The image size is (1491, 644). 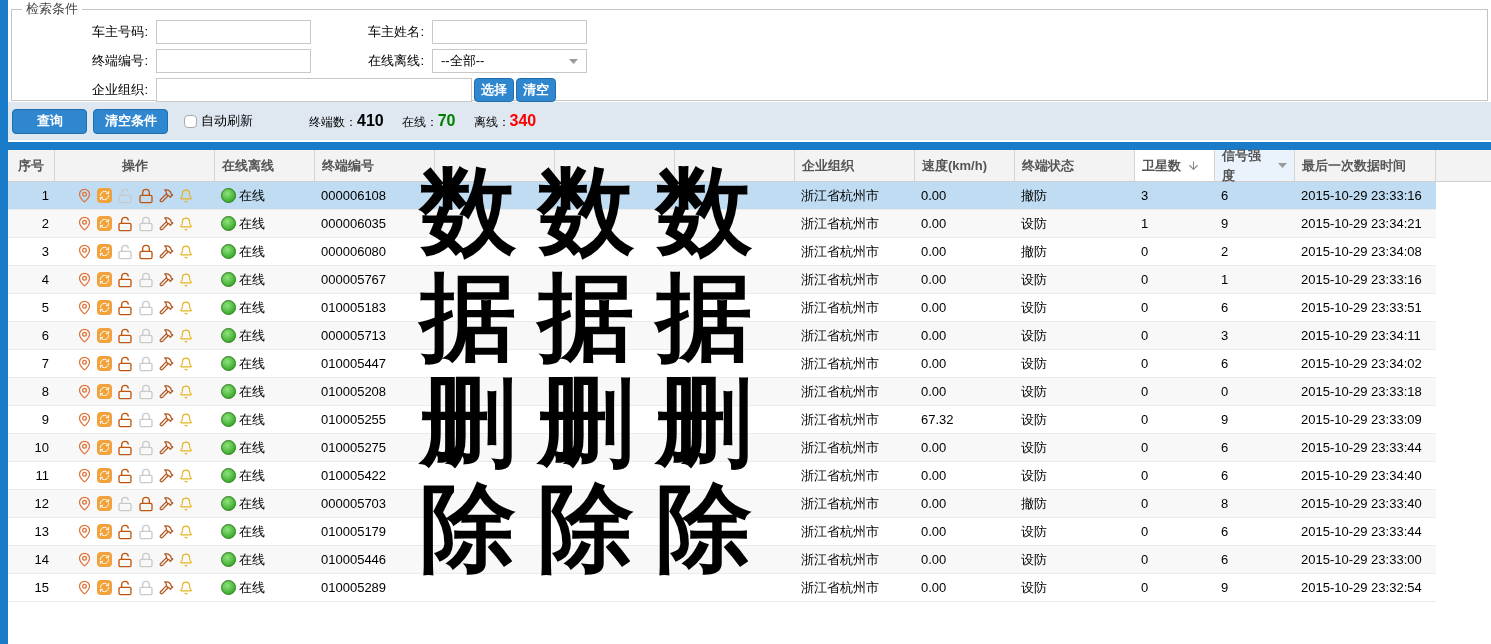 What do you see at coordinates (130, 121) in the screenshot?
I see `toolbar-button: 清空条件` at bounding box center [130, 121].